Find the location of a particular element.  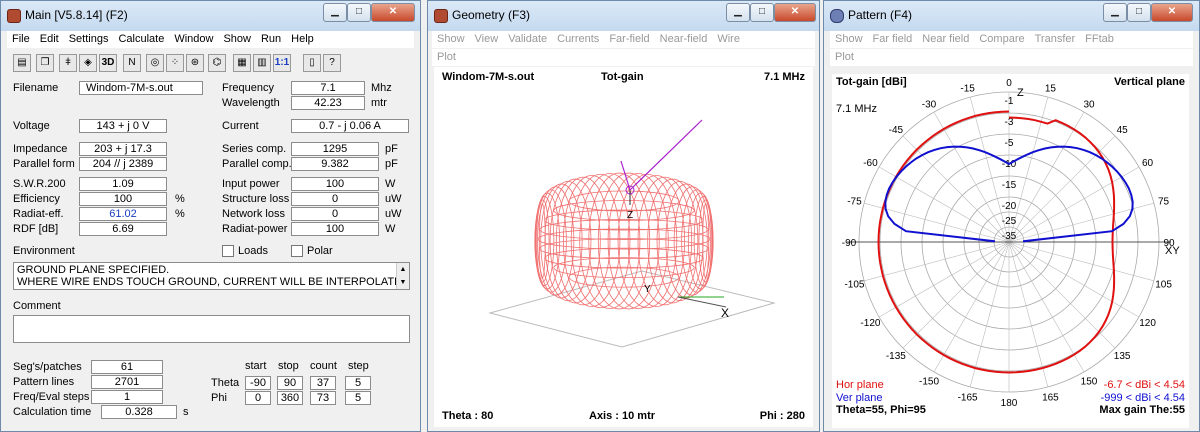

environment-label: Environment is located at coordinates (44, 251).